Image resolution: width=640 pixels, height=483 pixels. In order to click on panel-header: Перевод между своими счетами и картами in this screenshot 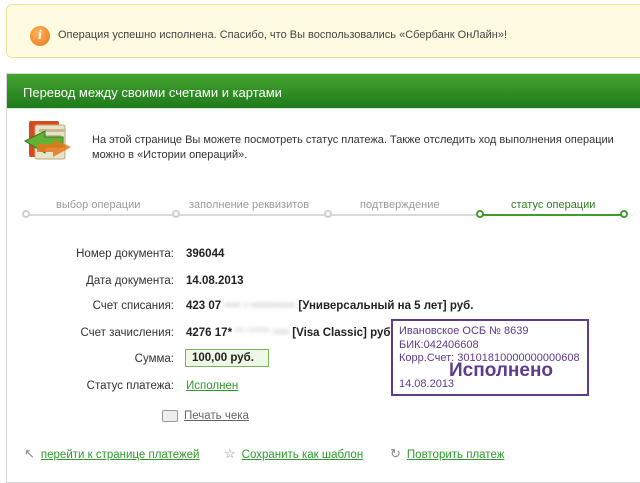, I will do `click(323, 91)`.